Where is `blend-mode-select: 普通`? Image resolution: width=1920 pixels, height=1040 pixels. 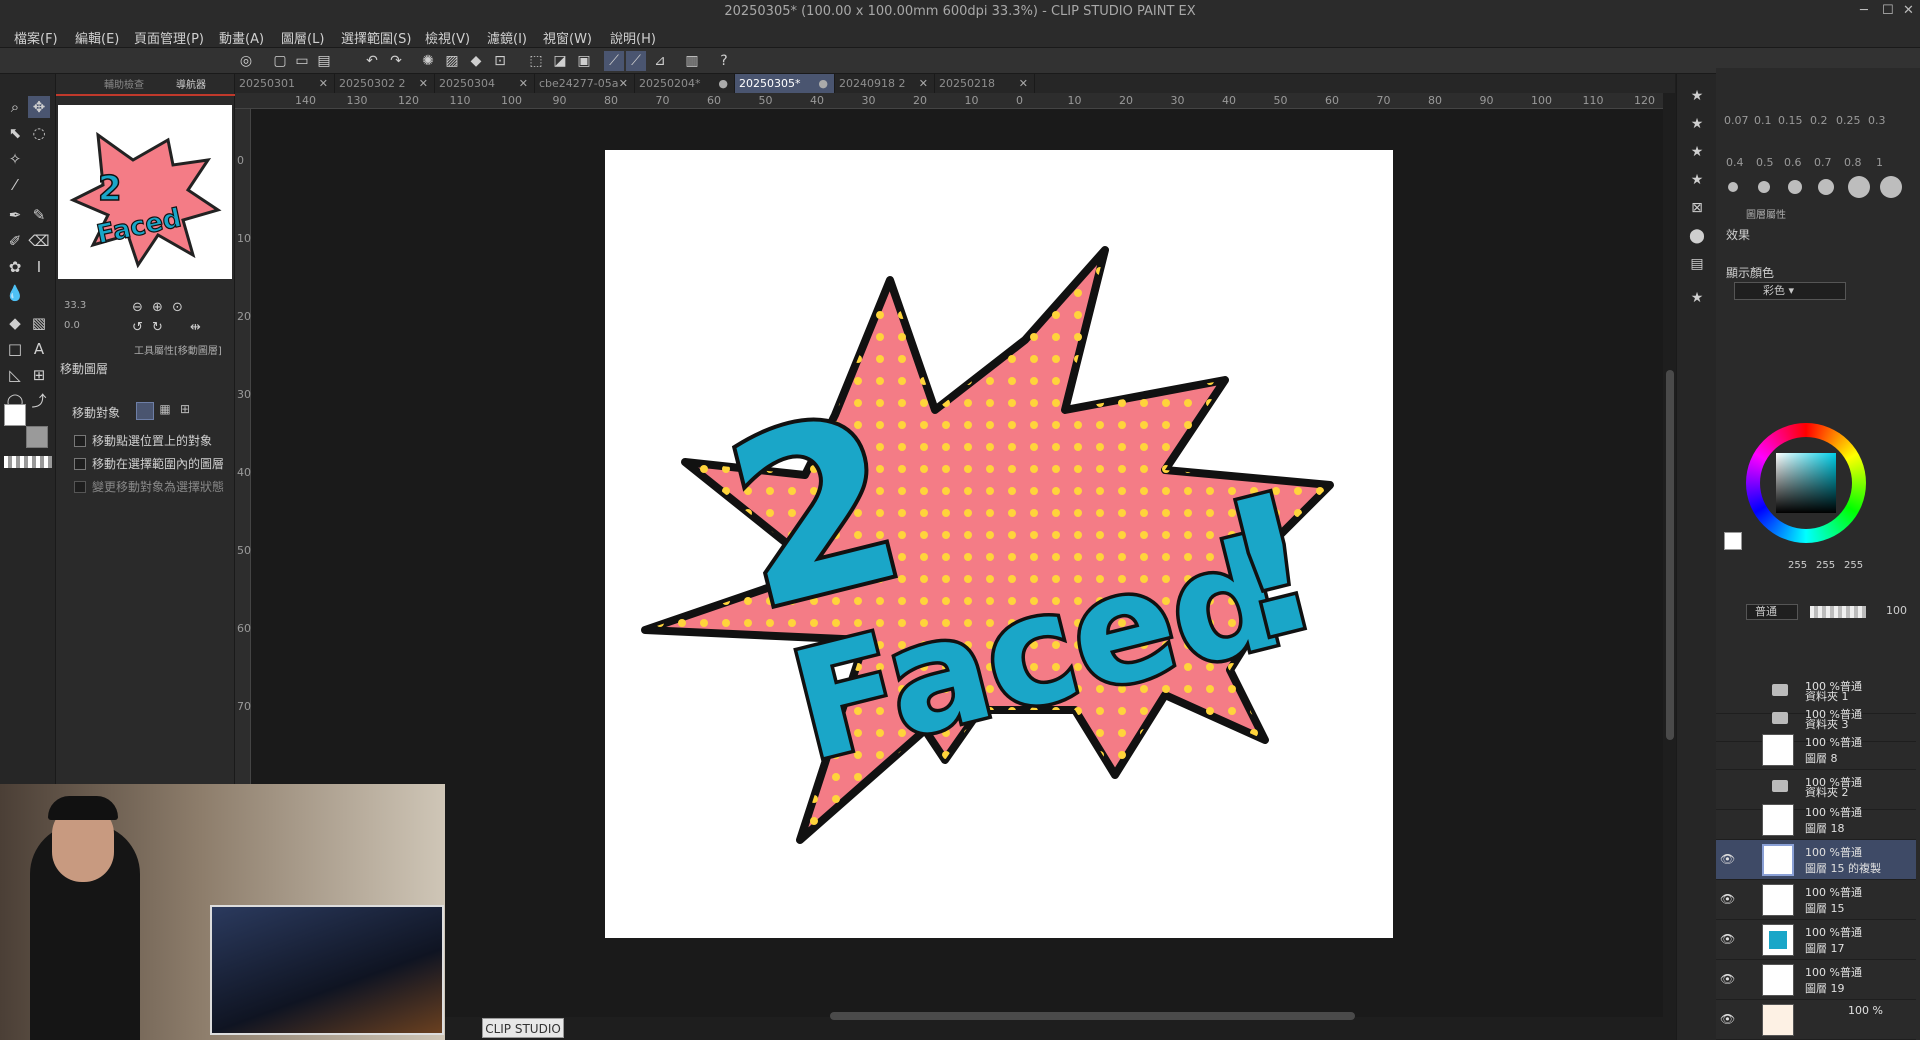
blend-mode-select: 普通 is located at coordinates (1772, 612).